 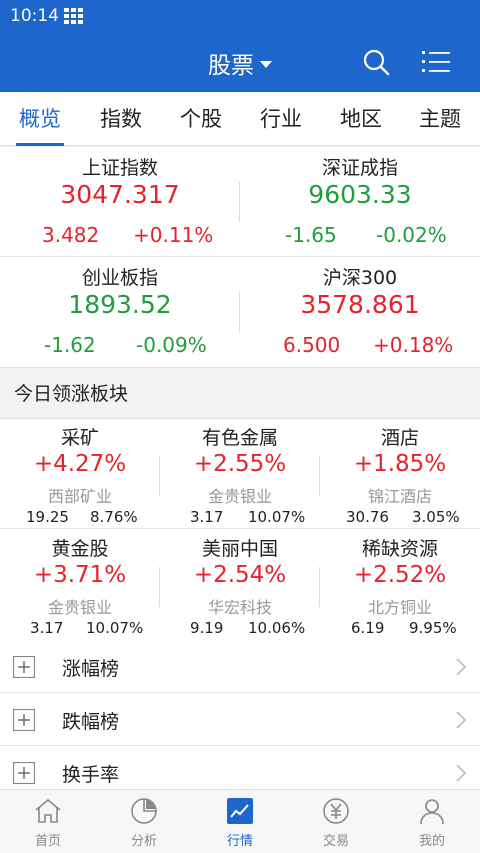 What do you see at coordinates (173, 235) in the screenshot?
I see `index-change-pct: +0.11%` at bounding box center [173, 235].